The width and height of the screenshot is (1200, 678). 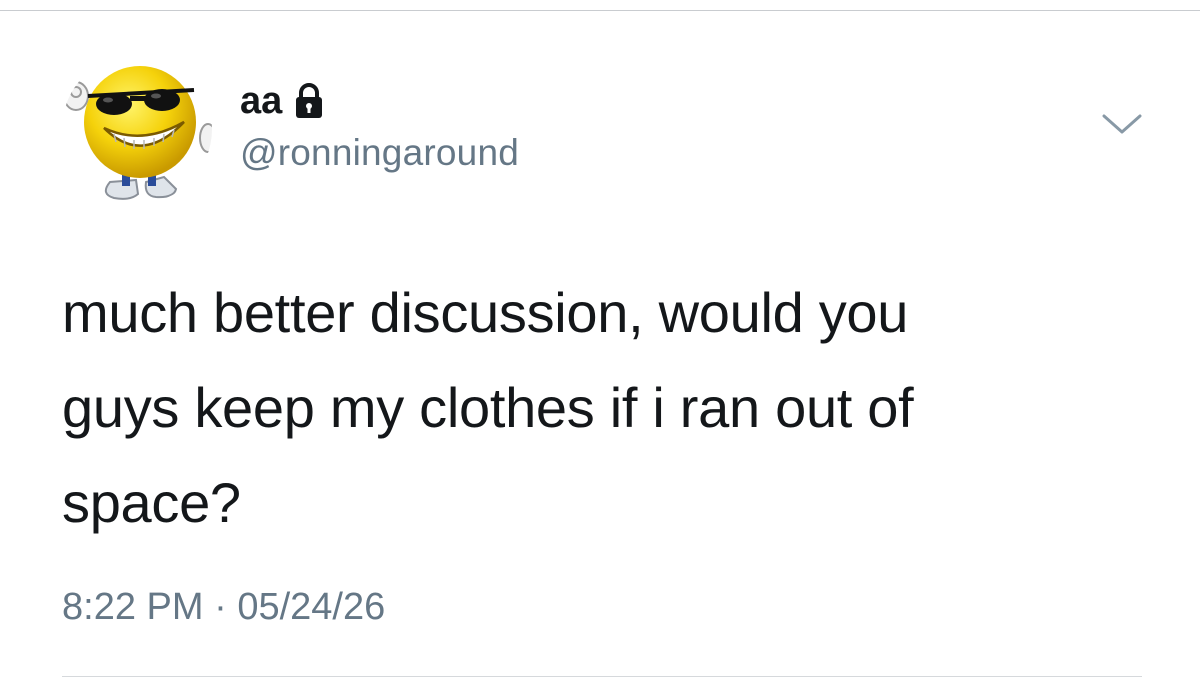 What do you see at coordinates (261, 101) in the screenshot?
I see `display-name: aa` at bounding box center [261, 101].